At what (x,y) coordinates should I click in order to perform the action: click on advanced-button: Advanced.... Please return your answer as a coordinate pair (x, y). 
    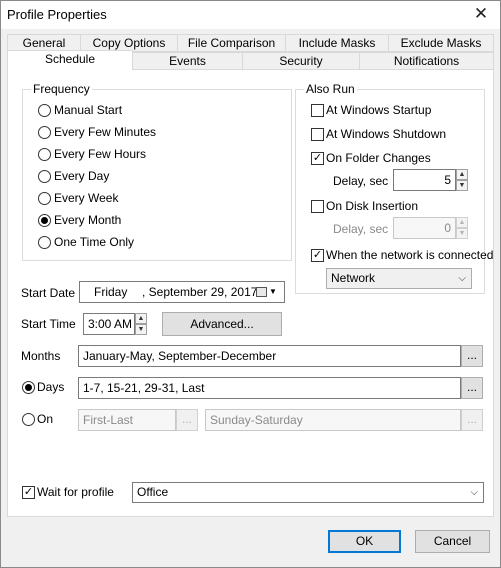
    Looking at the image, I should click on (222, 324).